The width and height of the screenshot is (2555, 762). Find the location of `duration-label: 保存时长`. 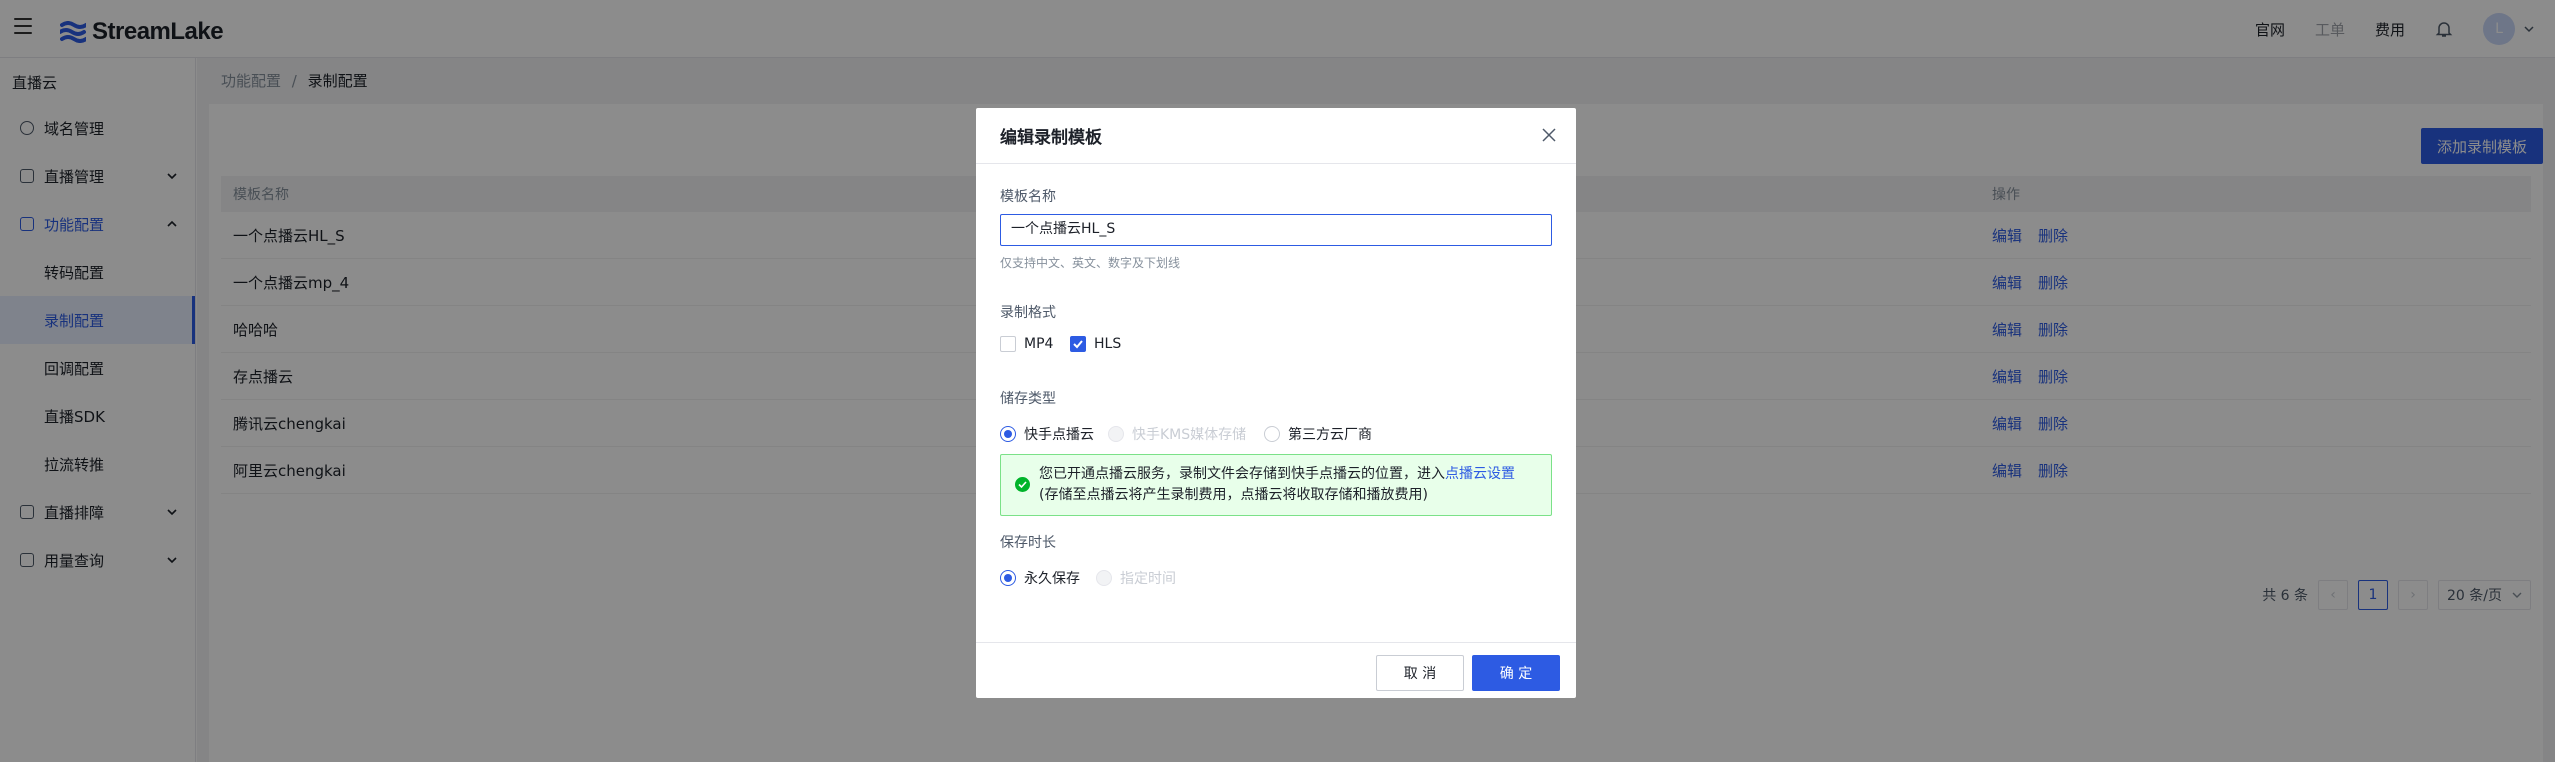

duration-label: 保存时长 is located at coordinates (1028, 543).